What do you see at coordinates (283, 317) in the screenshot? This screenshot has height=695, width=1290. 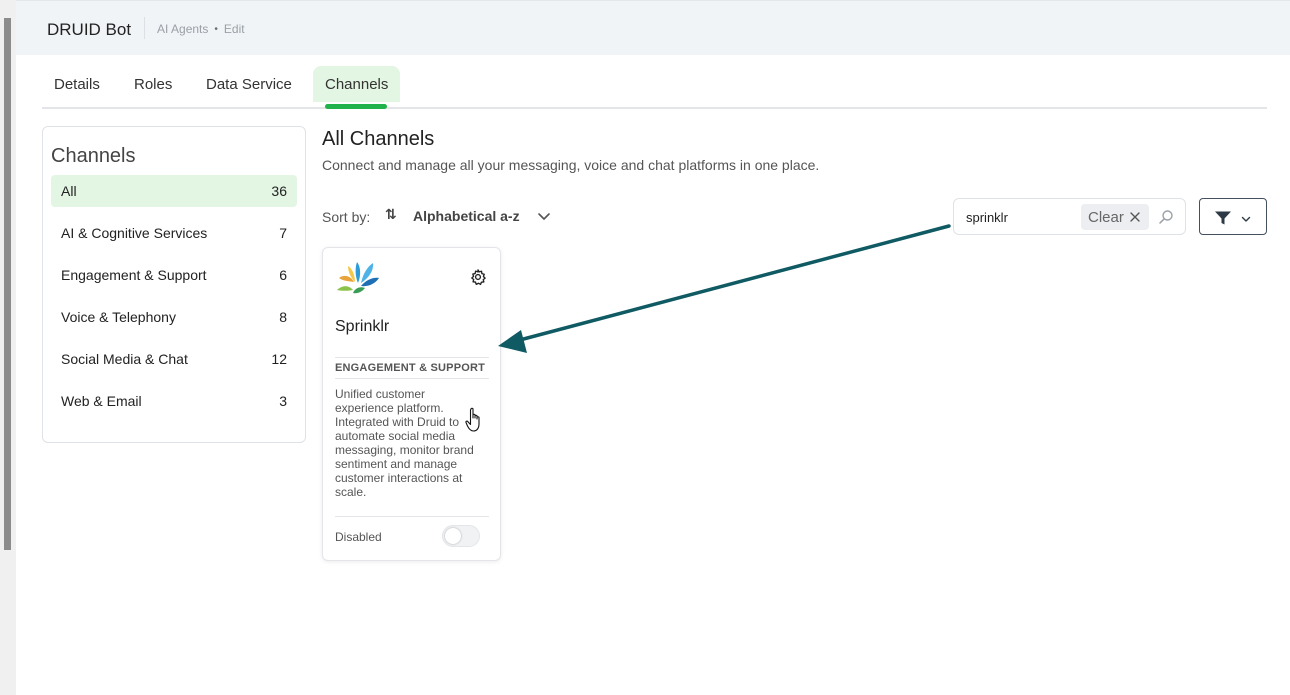 I see `category-count: 8` at bounding box center [283, 317].